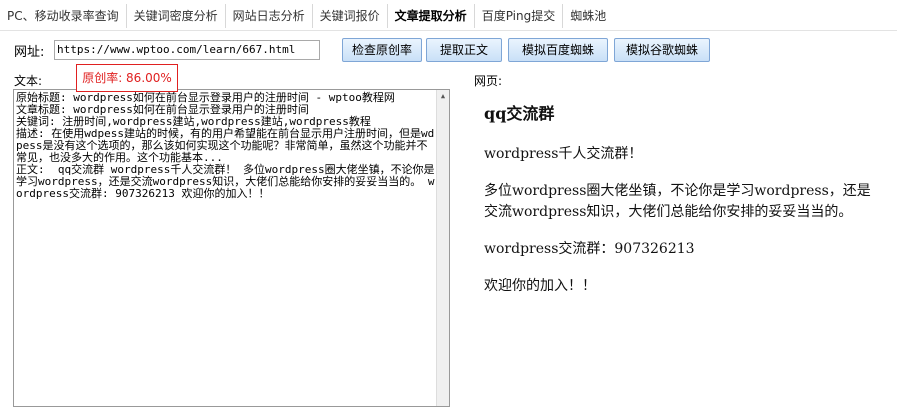 The width and height of the screenshot is (897, 407). Describe the element at coordinates (519, 113) in the screenshot. I see `preview-heading: qq交流群` at that location.